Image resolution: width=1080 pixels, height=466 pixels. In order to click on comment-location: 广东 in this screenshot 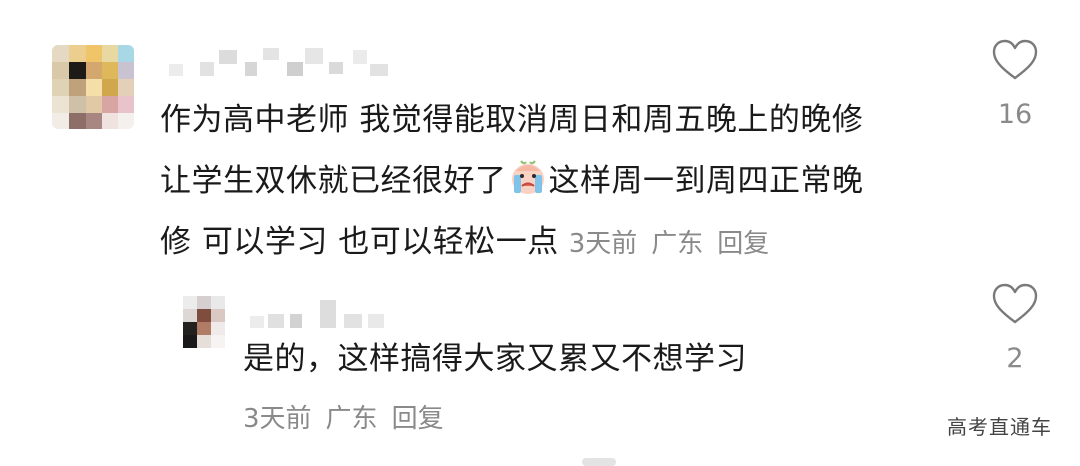, I will do `click(677, 244)`.